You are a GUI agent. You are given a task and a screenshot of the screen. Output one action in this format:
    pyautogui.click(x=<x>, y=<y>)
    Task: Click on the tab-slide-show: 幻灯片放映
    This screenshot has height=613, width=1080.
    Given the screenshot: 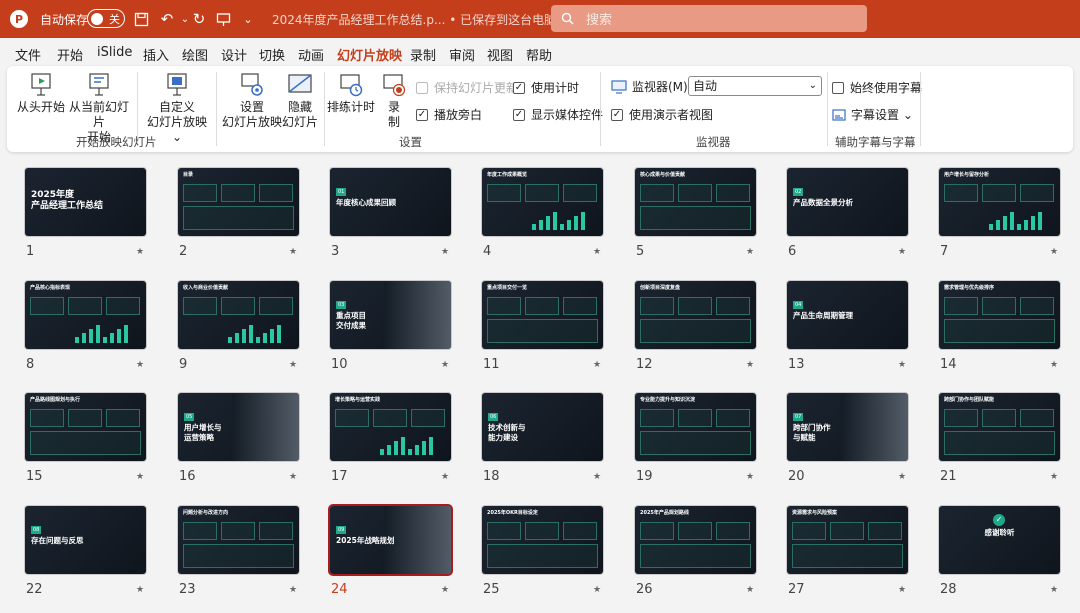 What is the action you would take?
    pyautogui.click(x=370, y=57)
    